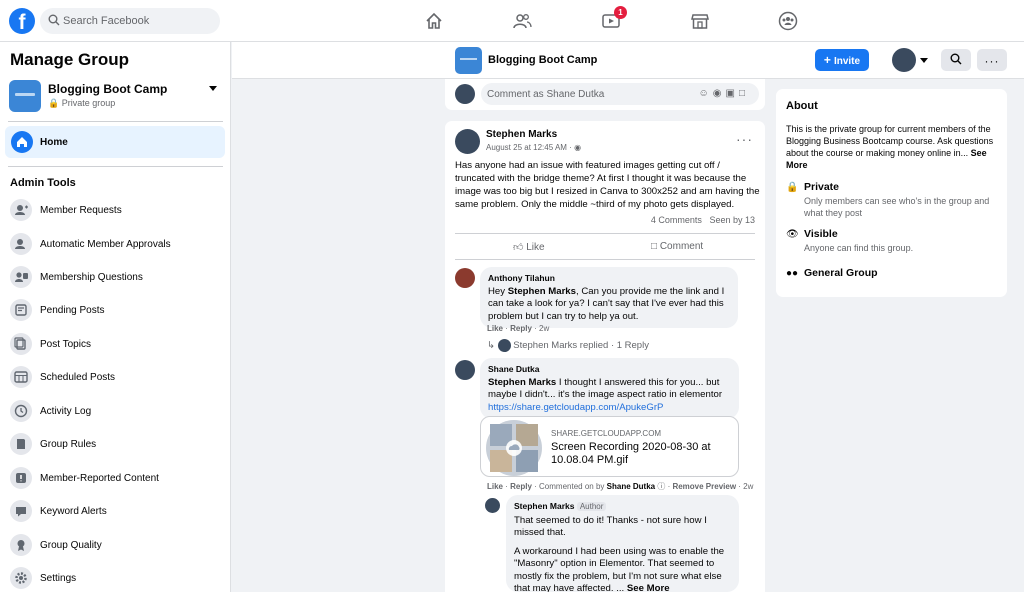  Describe the element at coordinates (842, 60) in the screenshot. I see `invite-button: + Invite` at that location.